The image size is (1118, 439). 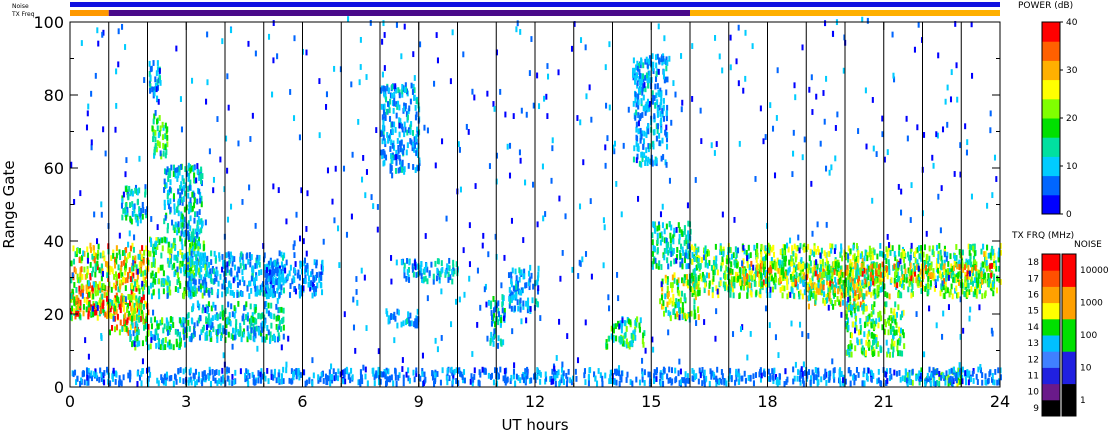 What do you see at coordinates (20, 6) in the screenshot?
I see `noise-bar-label: Noise` at bounding box center [20, 6].